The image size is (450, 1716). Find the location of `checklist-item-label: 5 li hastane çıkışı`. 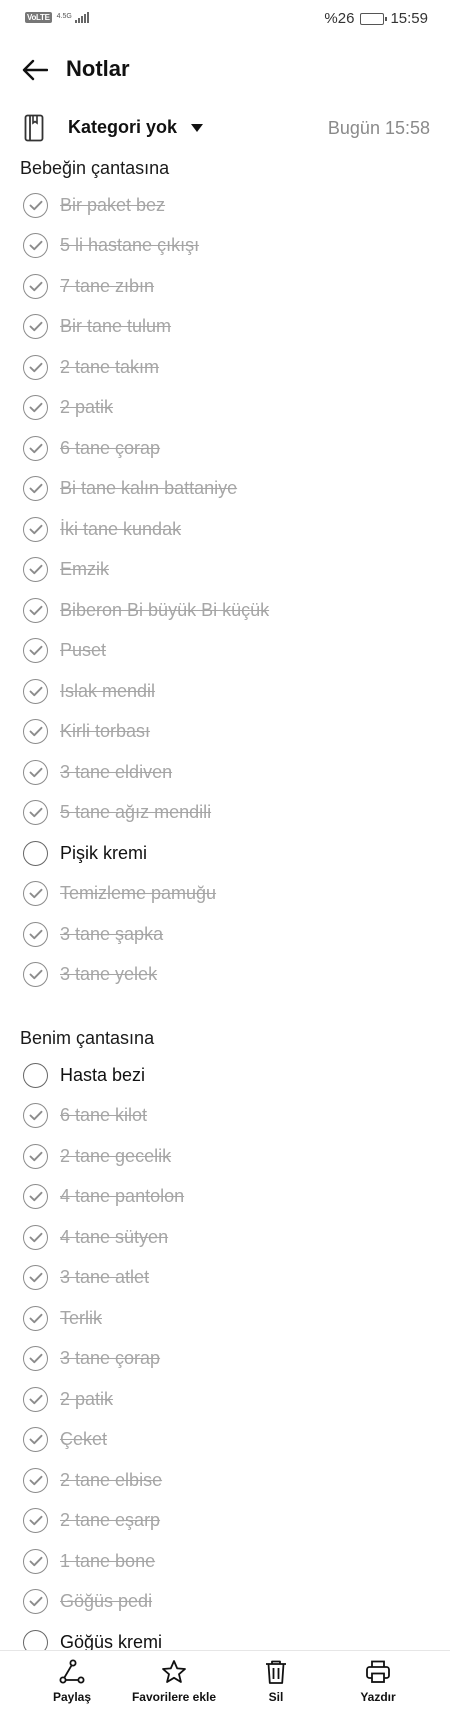

checklist-item-label: 5 li hastane çıkışı is located at coordinates (130, 245).